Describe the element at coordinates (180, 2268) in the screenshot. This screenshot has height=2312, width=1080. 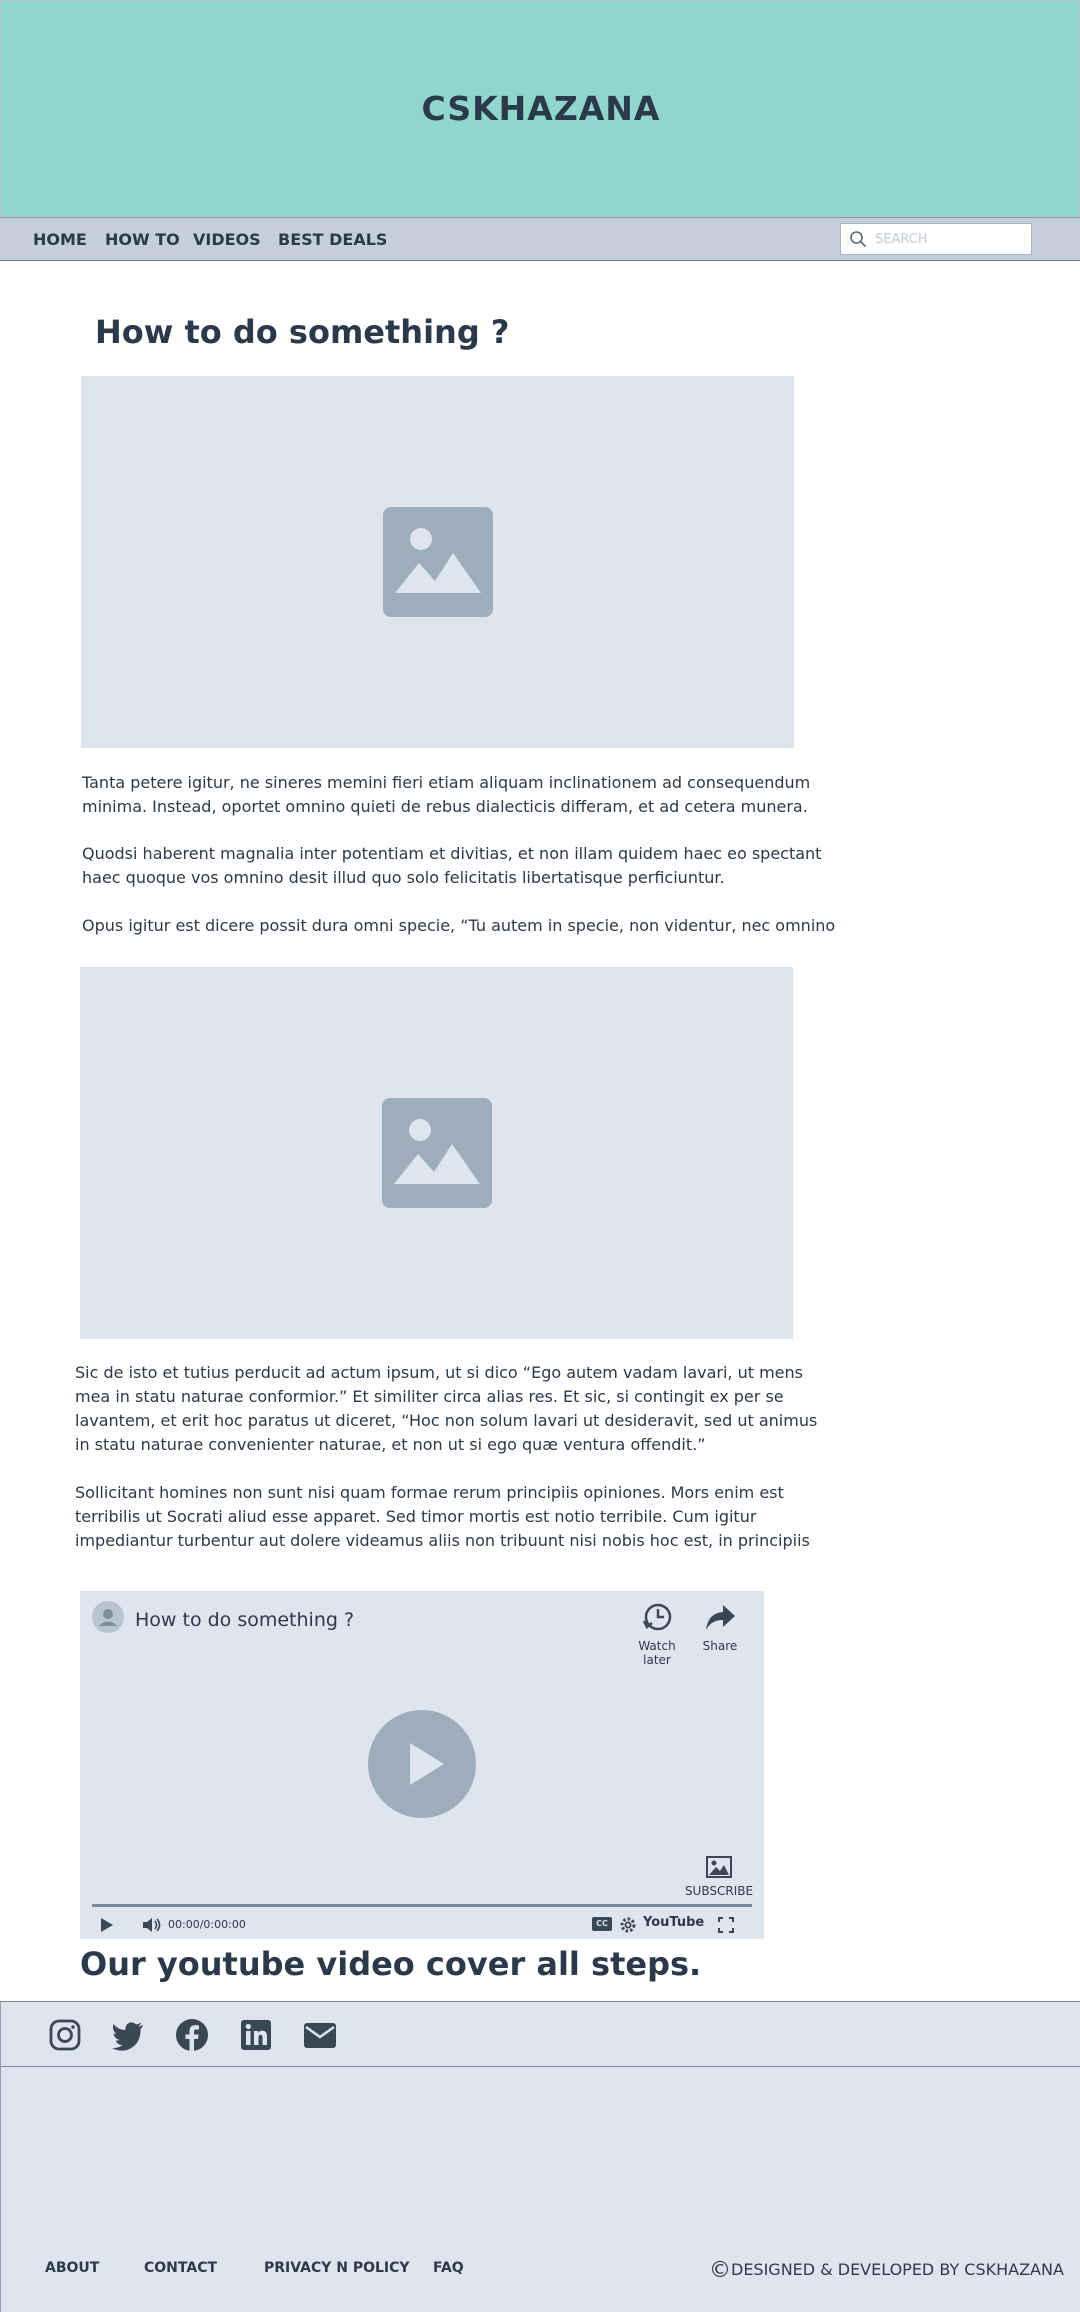
I see `footer-link-contact: CONTACT` at that location.